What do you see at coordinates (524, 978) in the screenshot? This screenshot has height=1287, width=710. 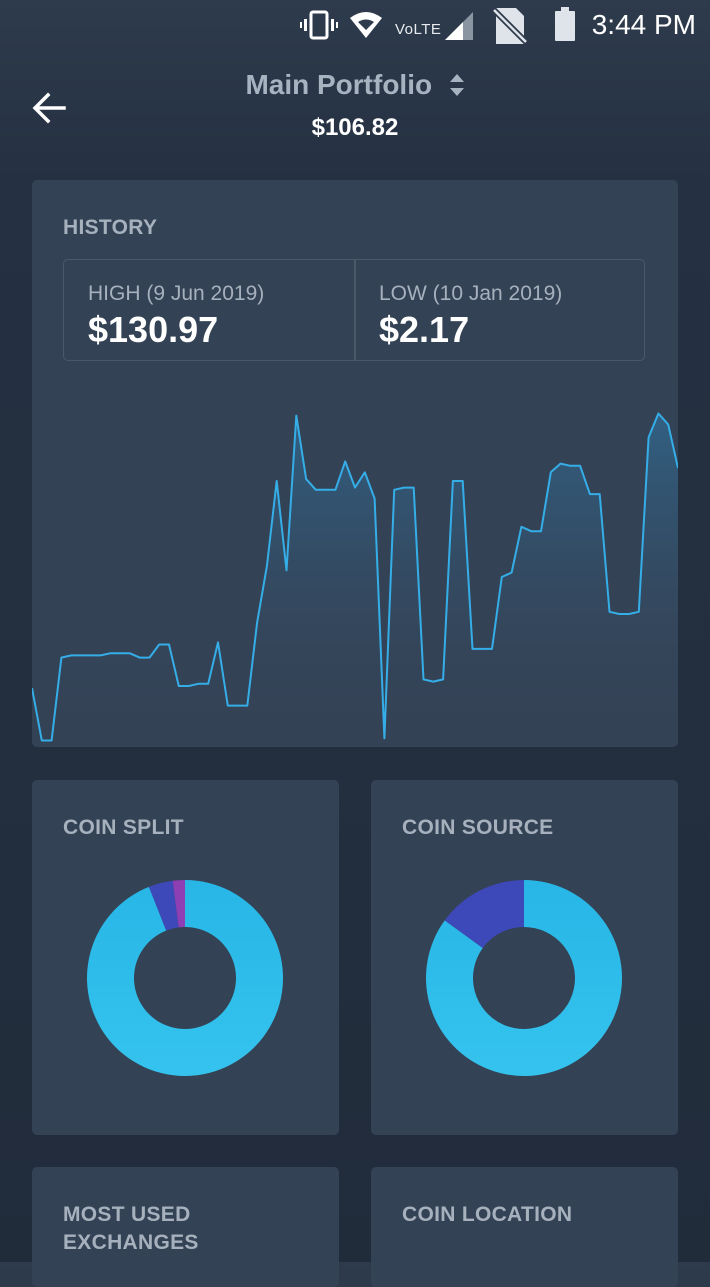 I see `coin-source-donut` at bounding box center [524, 978].